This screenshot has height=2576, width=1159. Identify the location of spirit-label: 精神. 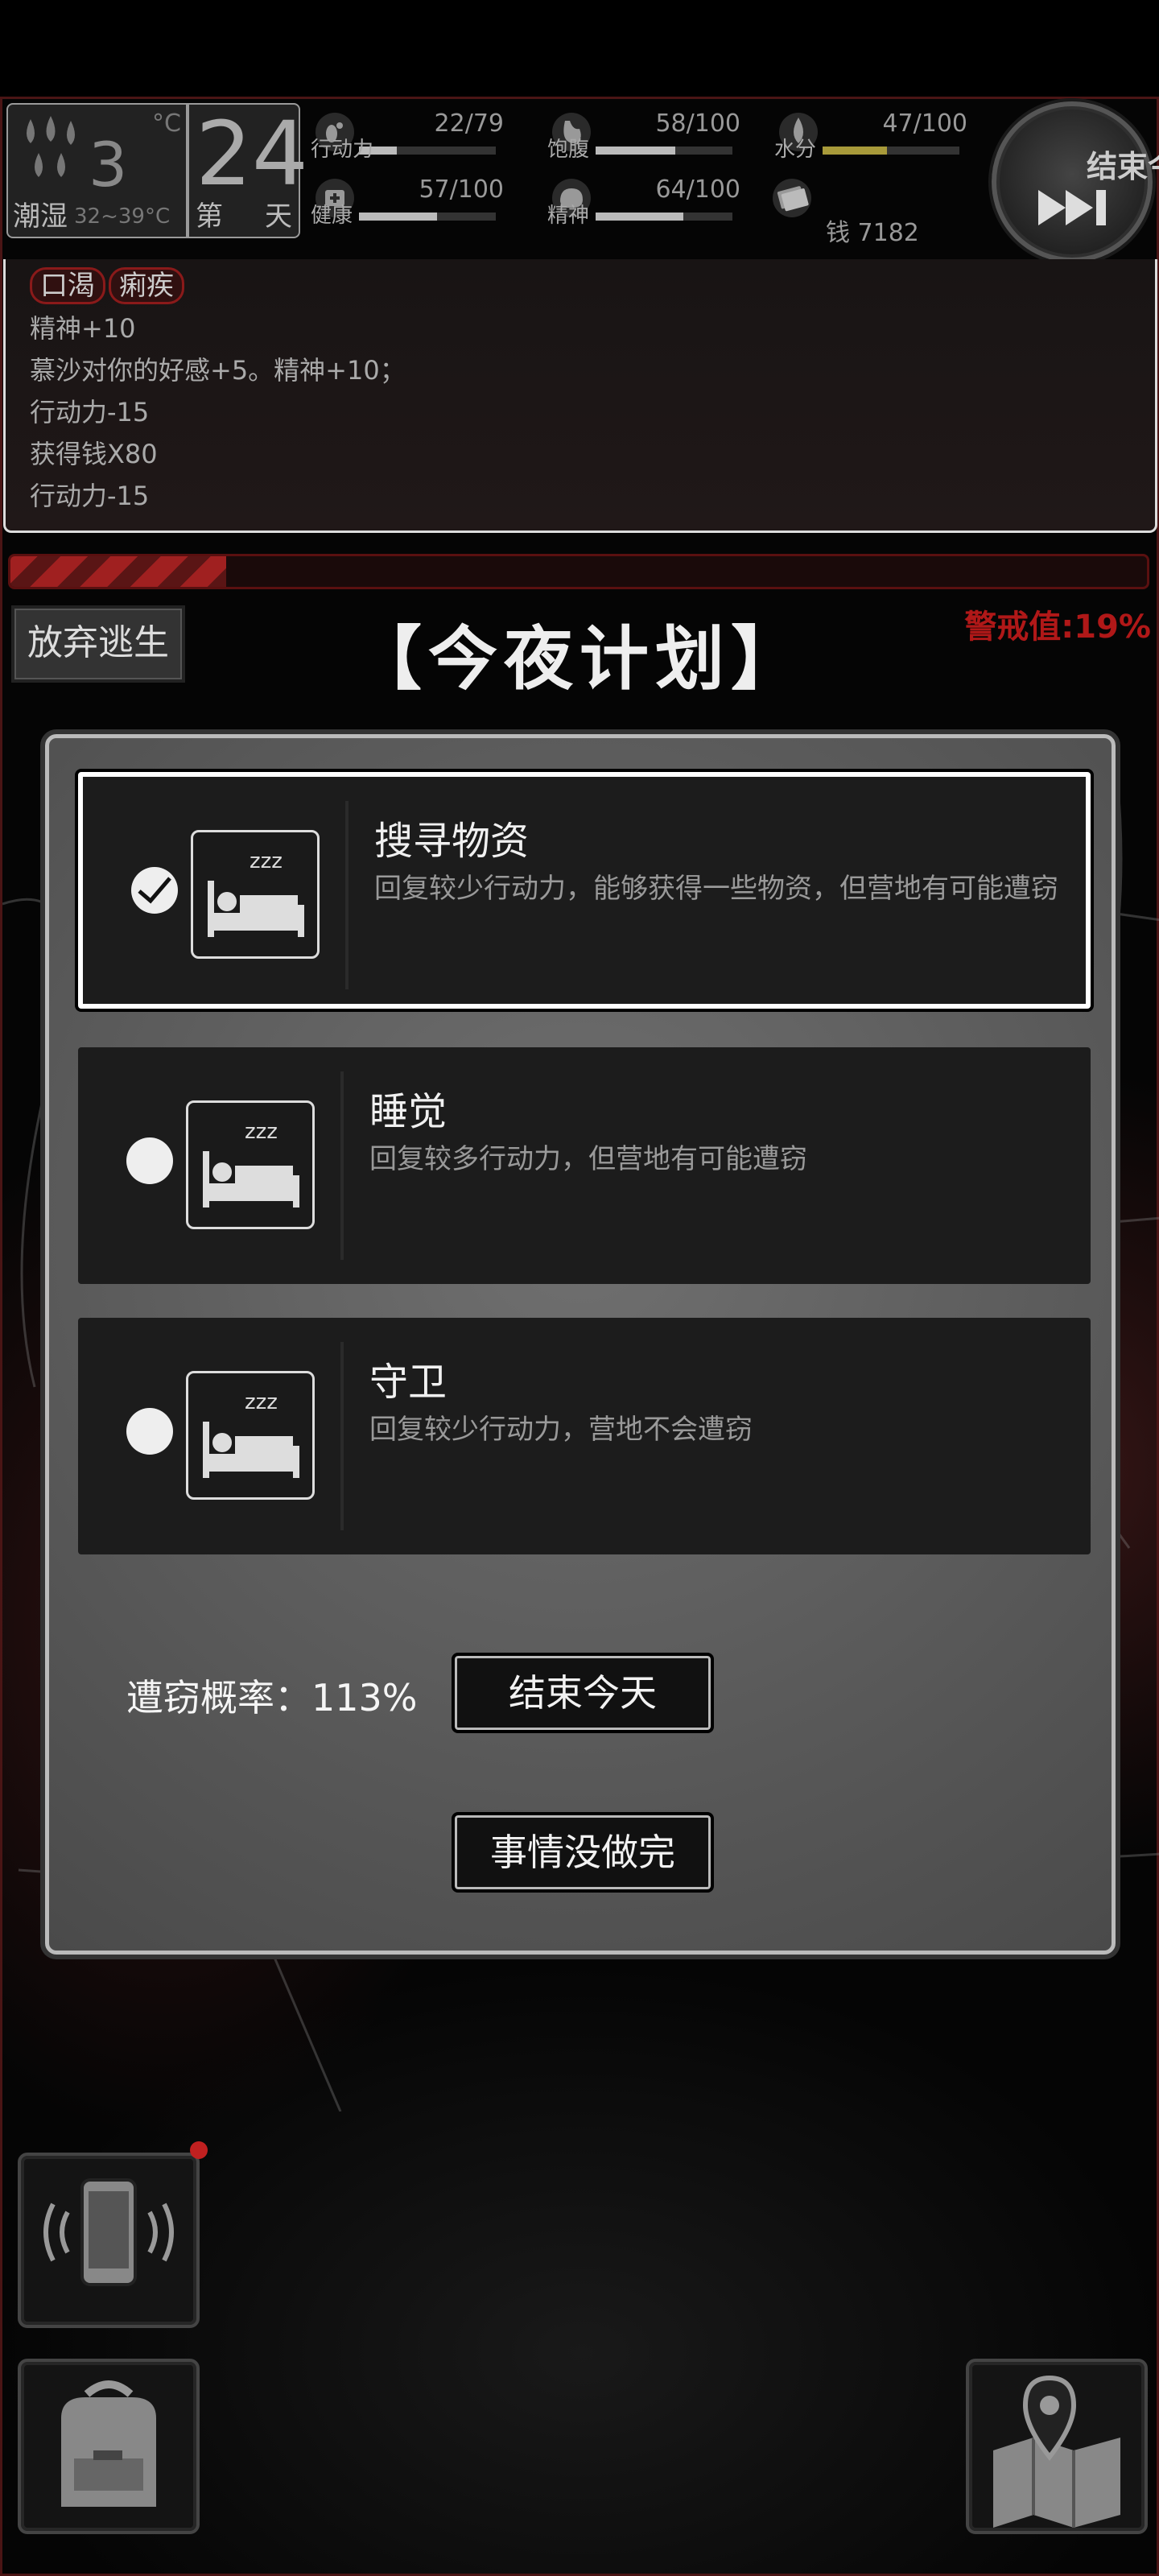
(568, 216).